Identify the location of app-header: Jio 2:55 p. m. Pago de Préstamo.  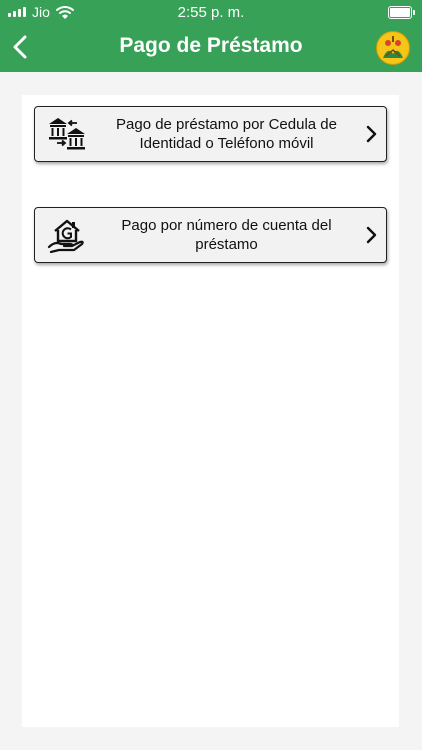
(211, 36).